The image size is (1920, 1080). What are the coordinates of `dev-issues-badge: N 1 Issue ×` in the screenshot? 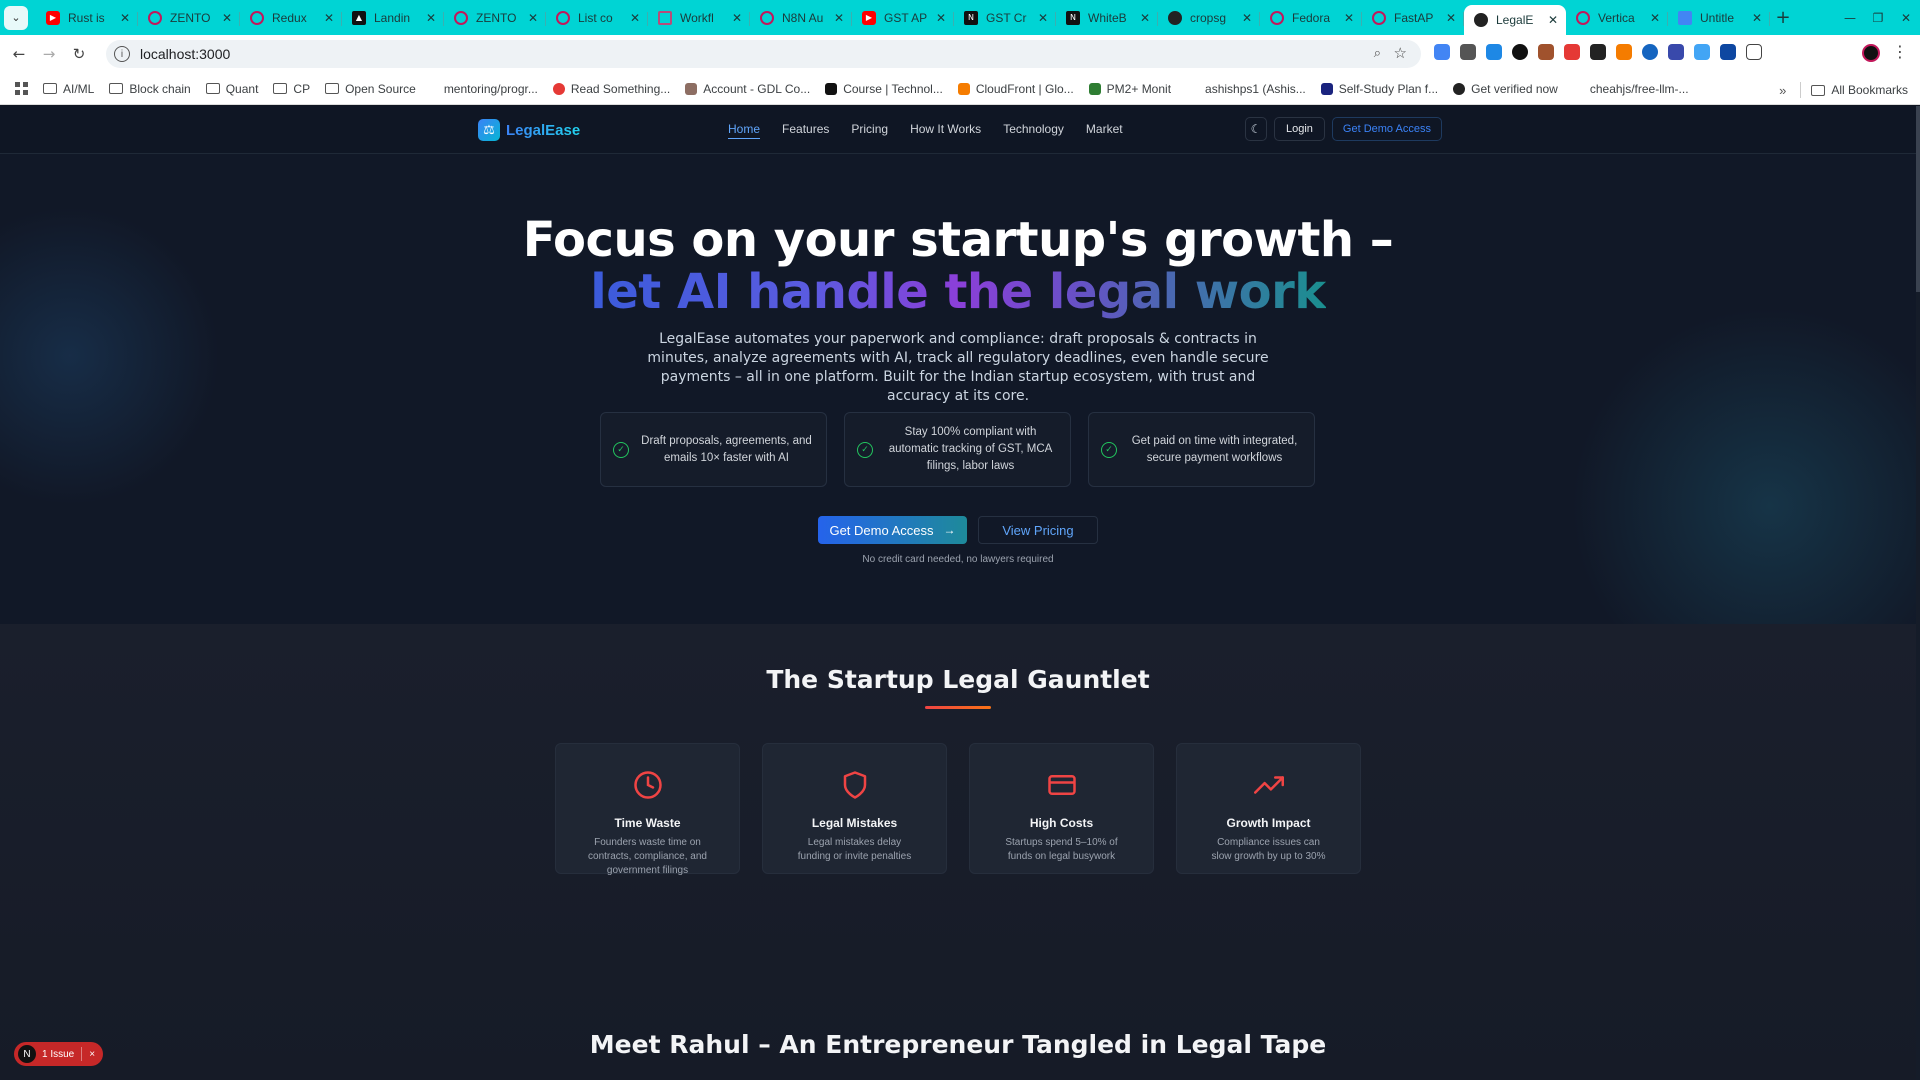 It's located at (59, 1054).